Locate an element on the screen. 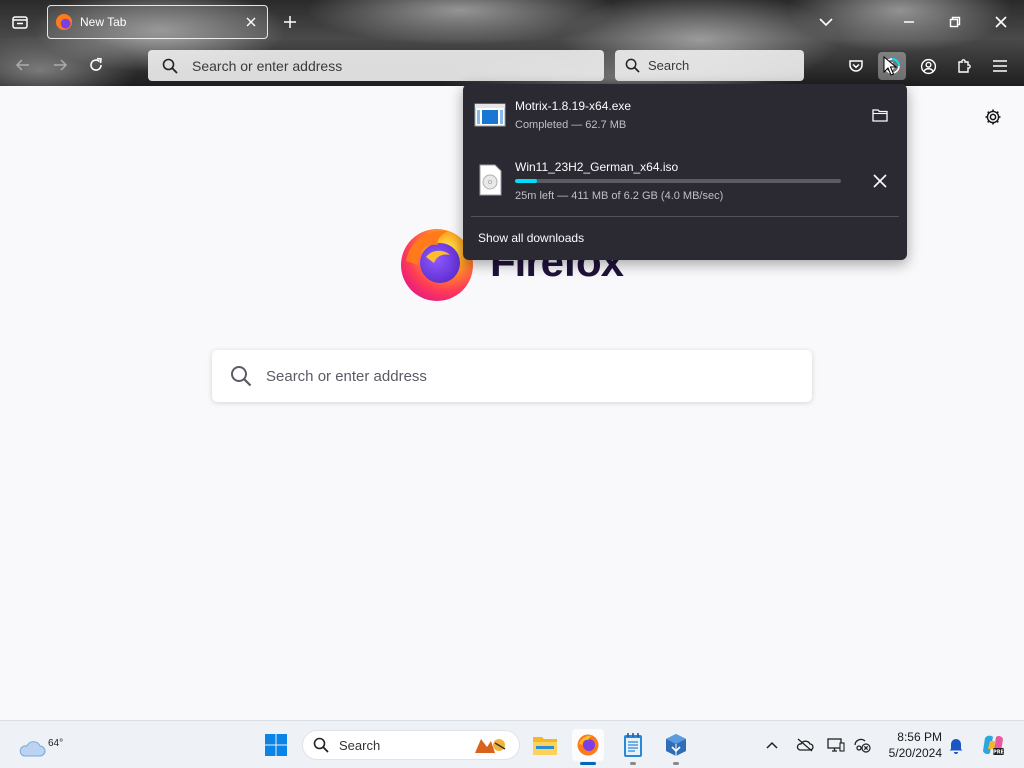 This screenshot has width=1024, height=768. reload-icon is located at coordinates (96, 64).